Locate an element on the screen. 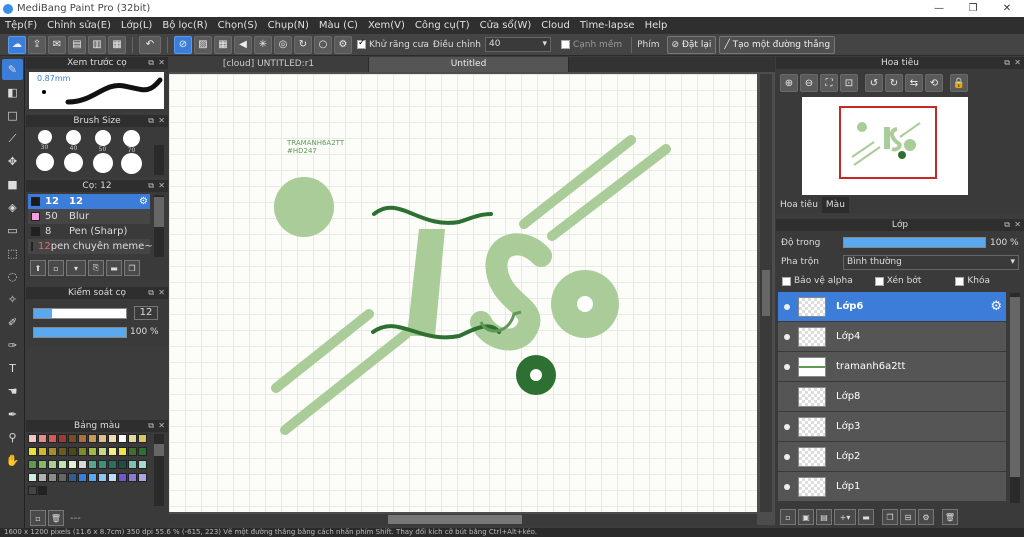 This screenshot has height=537, width=1024. brush-add-icon: ⬆ is located at coordinates (38, 268).